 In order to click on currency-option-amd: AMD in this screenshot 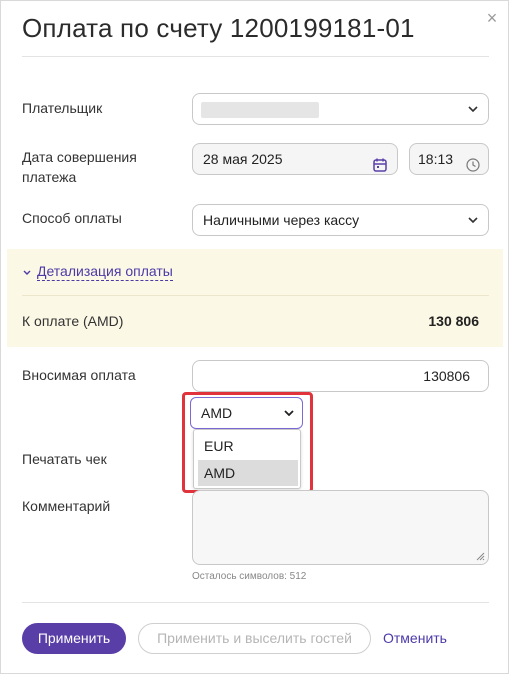, I will do `click(248, 473)`.